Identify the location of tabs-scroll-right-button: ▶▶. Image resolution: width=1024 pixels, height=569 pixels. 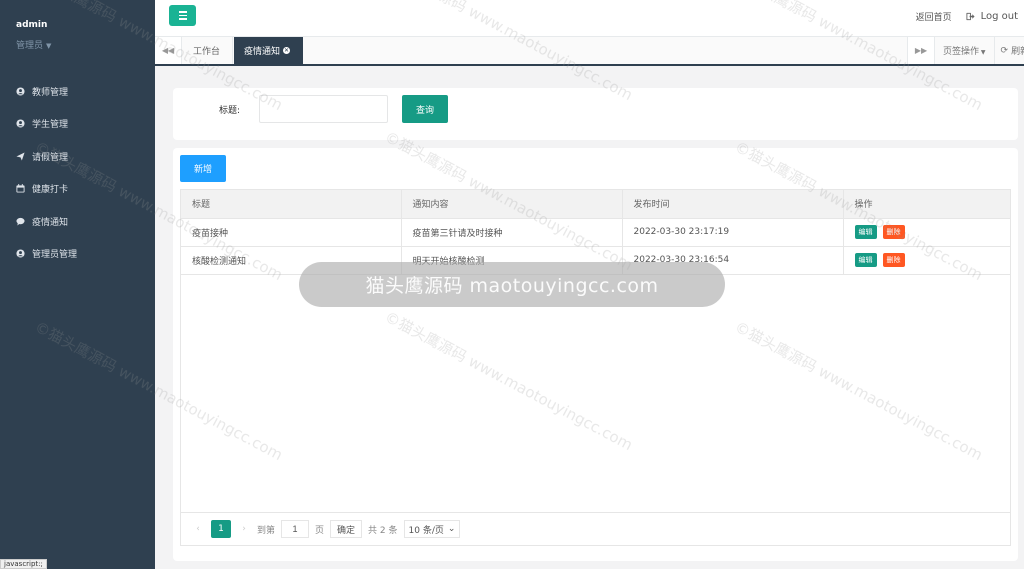
(920, 50).